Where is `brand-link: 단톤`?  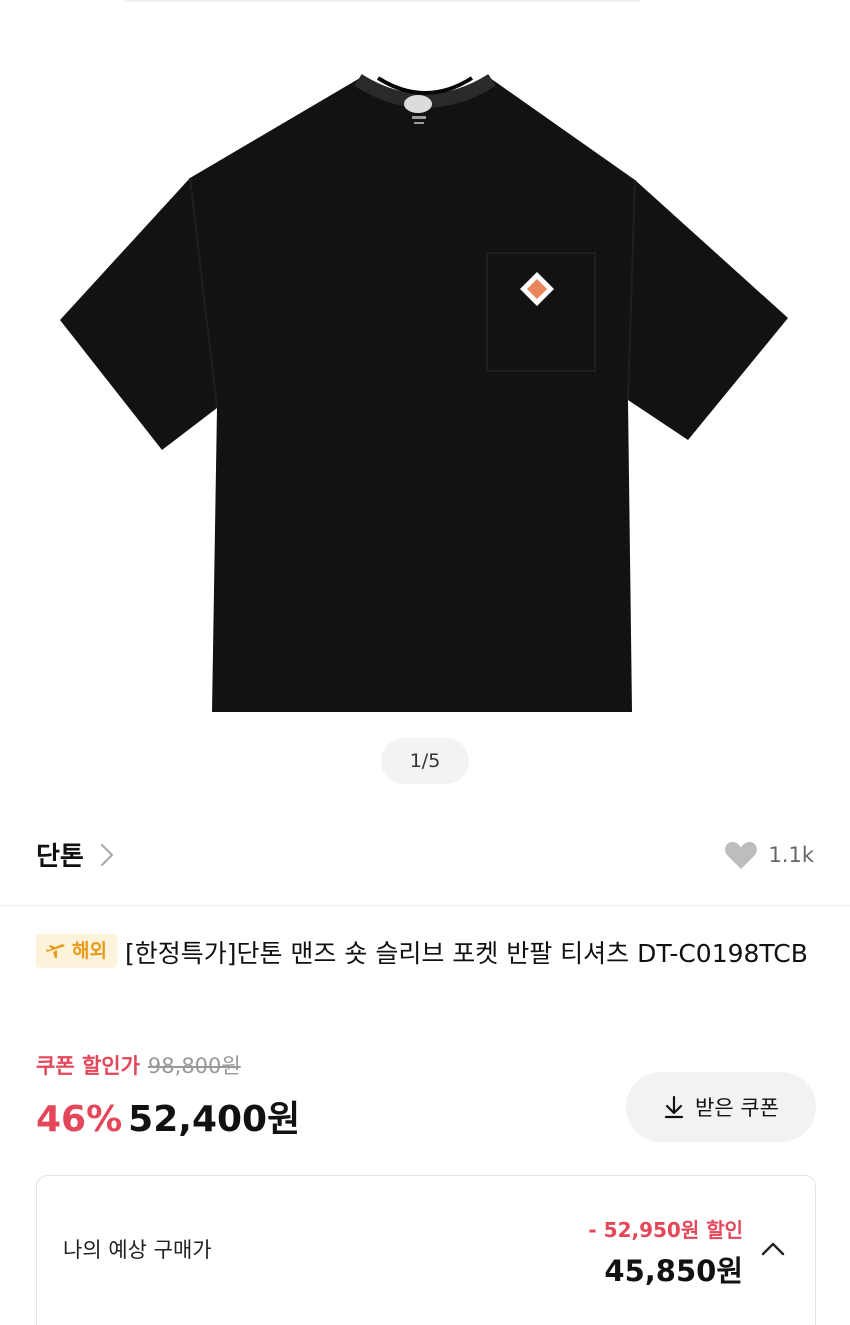 brand-link: 단톤 is located at coordinates (76, 854).